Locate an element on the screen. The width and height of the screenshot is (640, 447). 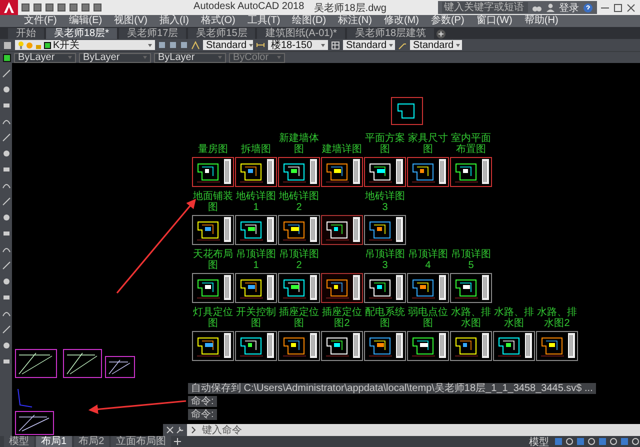
menu-item: 标注(N) is located at coordinates (355, 21).